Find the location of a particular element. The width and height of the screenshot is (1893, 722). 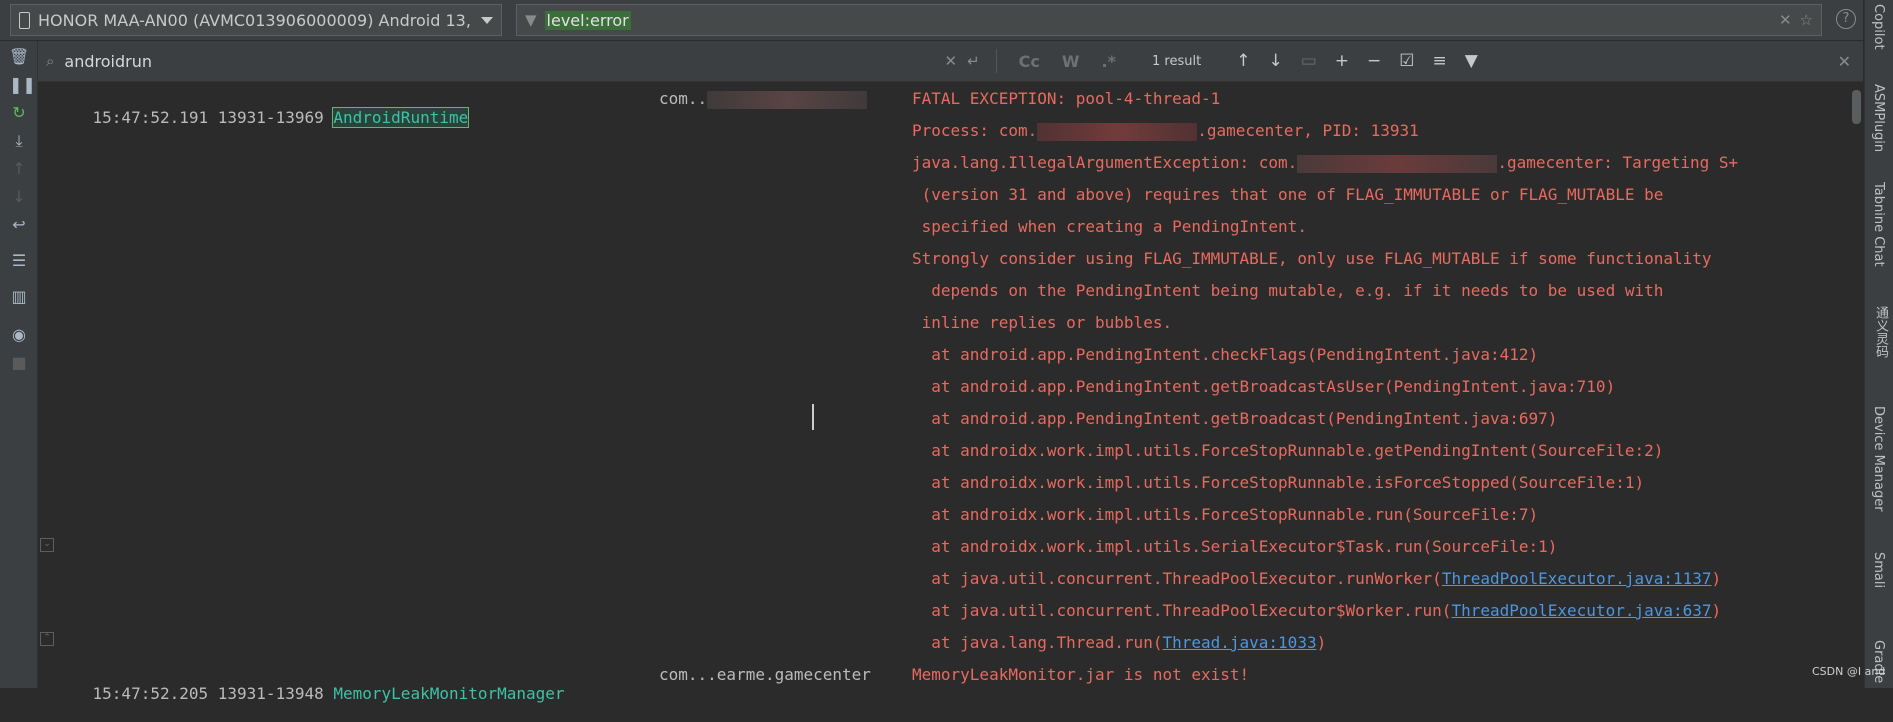

log-row: 15:47:52.191 13931-13969 AndroidRuntime is located at coordinates (262, 117).